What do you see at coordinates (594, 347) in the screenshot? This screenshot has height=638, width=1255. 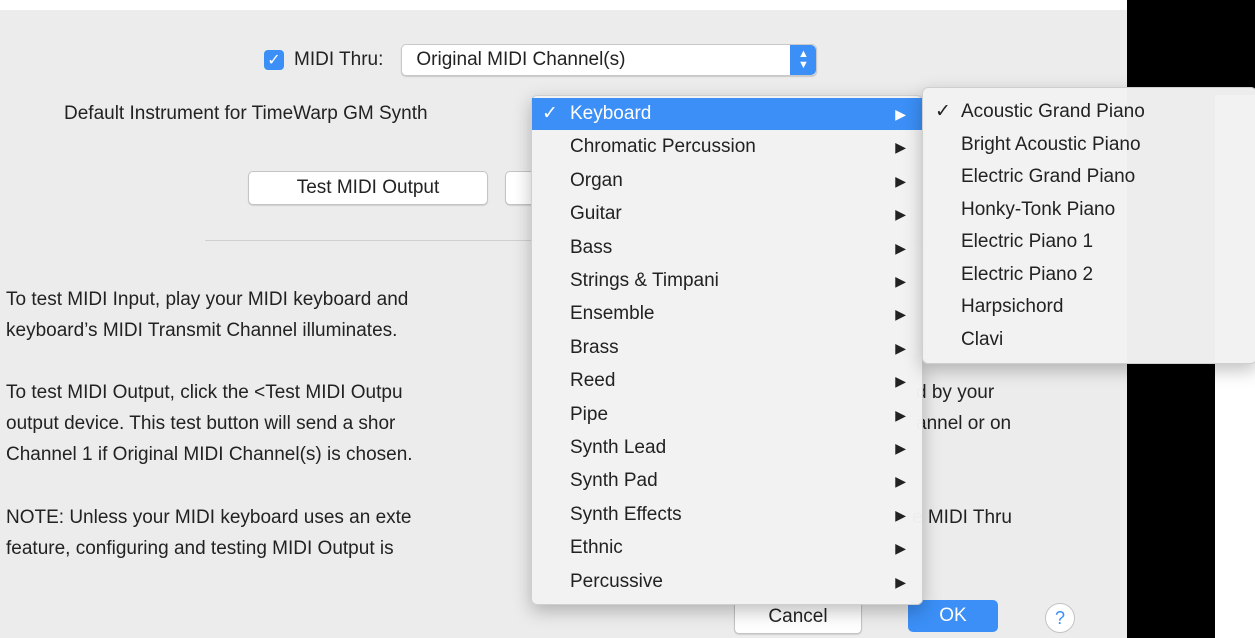 I see `menu-item-label: Brass` at bounding box center [594, 347].